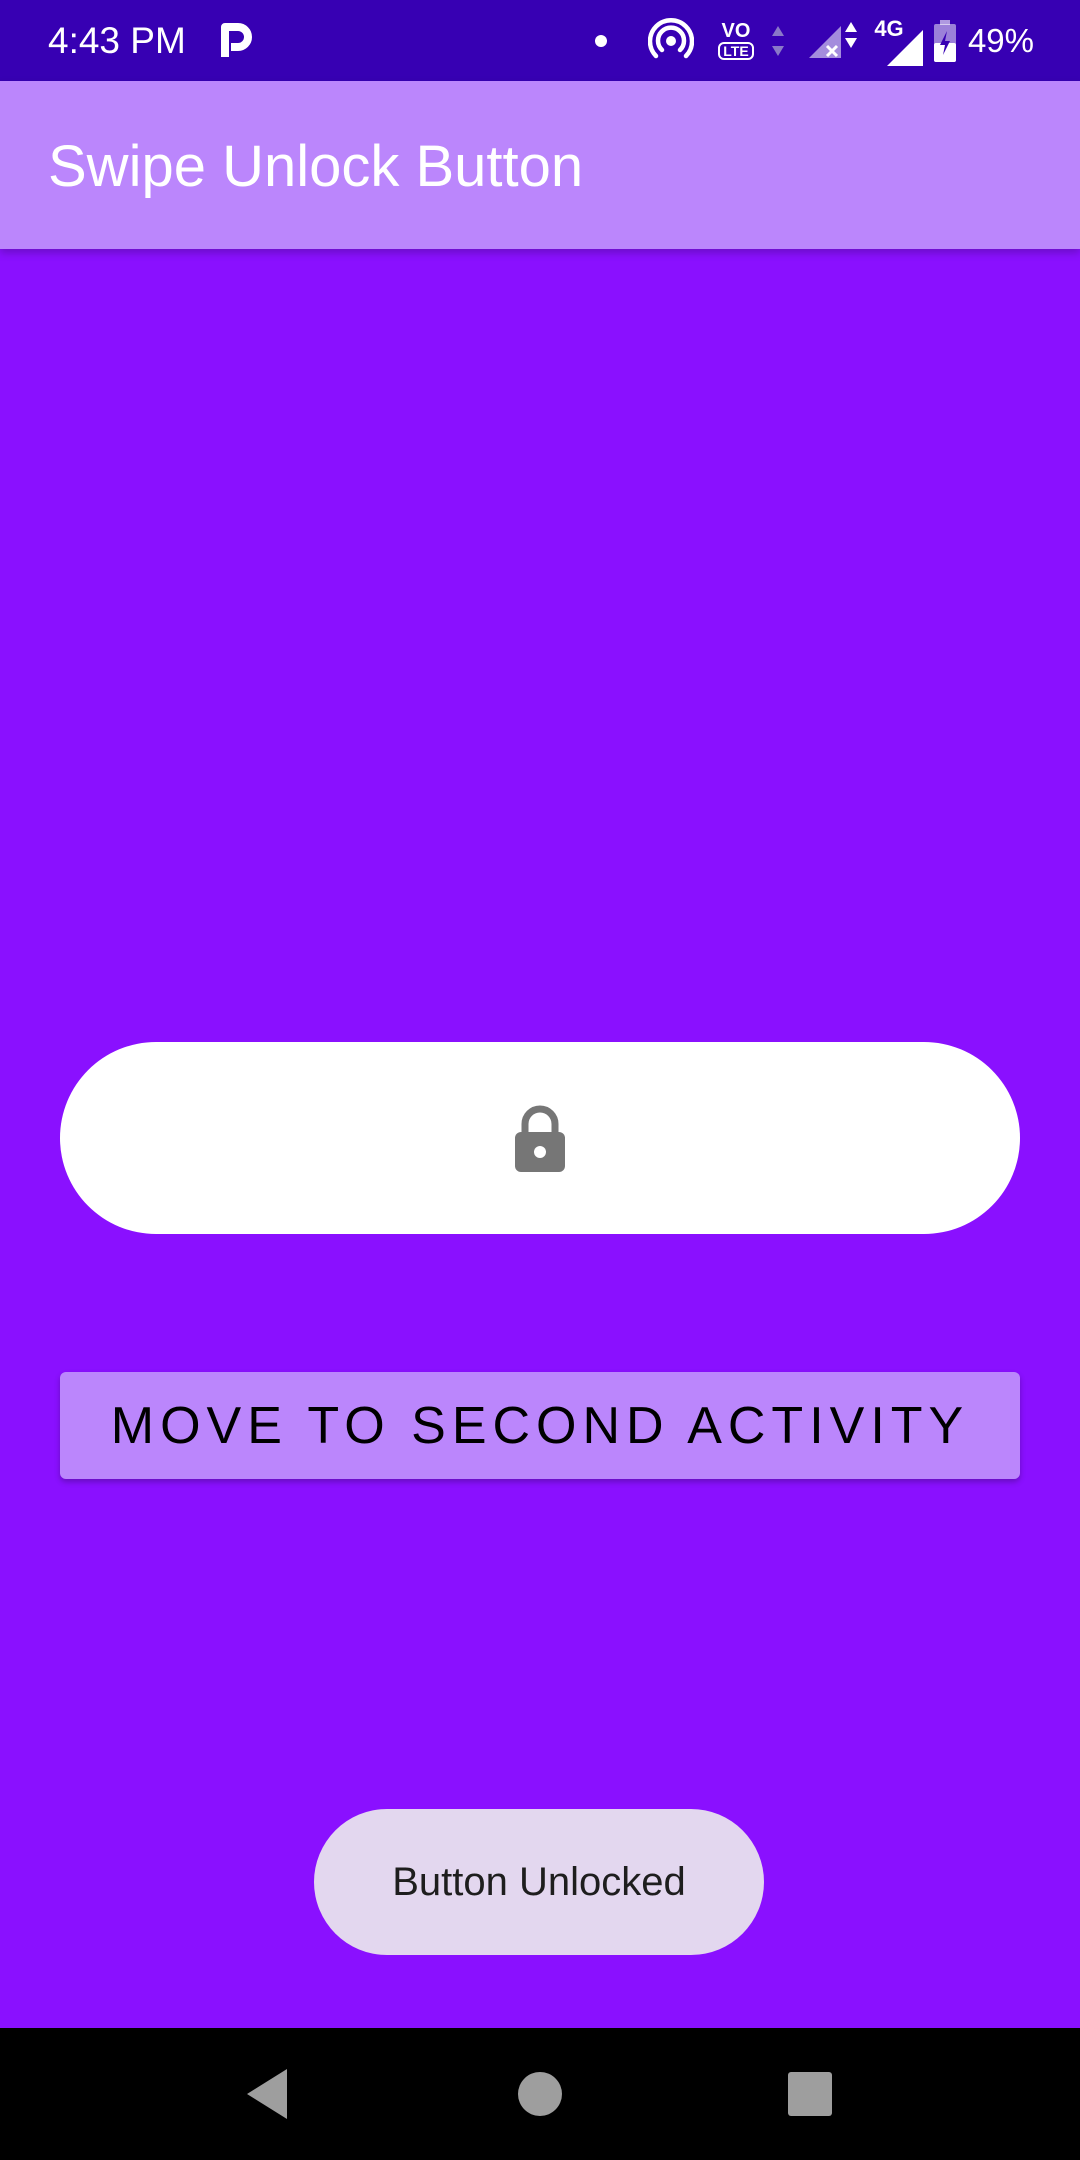 This screenshot has height=2160, width=1080. What do you see at coordinates (671, 40) in the screenshot?
I see `hotspot-icon` at bounding box center [671, 40].